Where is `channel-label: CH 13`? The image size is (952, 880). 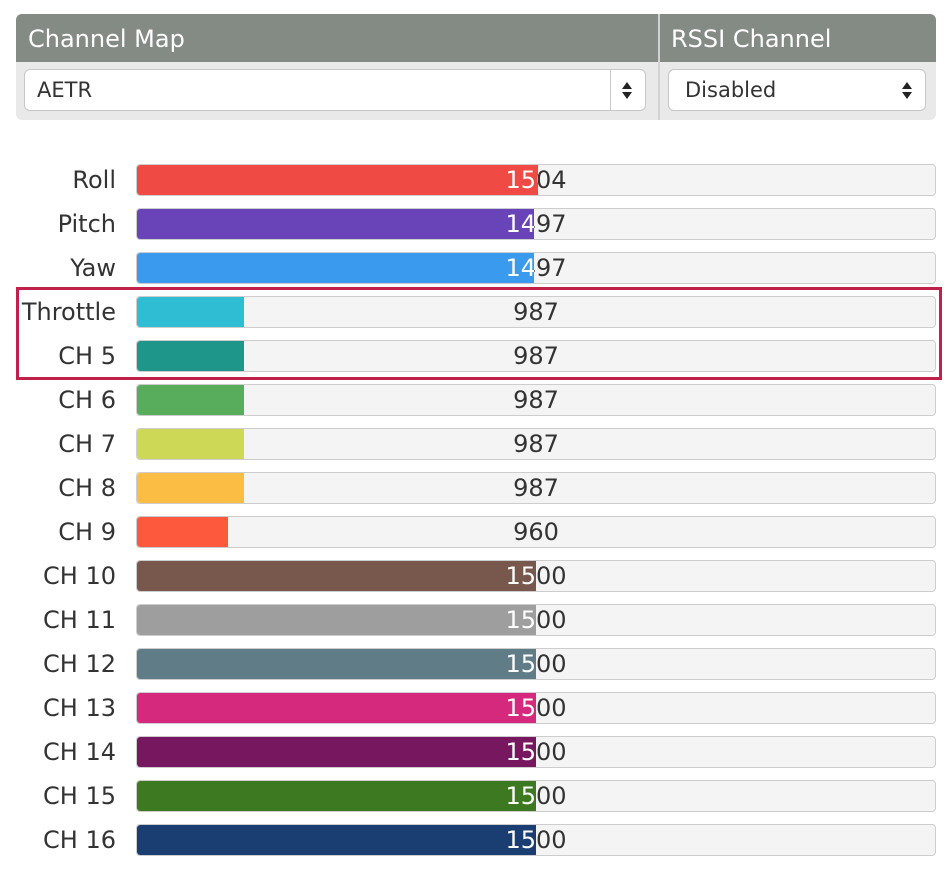
channel-label: CH 13 is located at coordinates (79, 708).